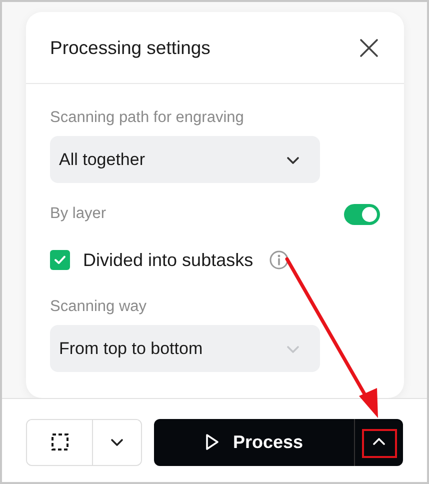  What do you see at coordinates (369, 47) in the screenshot?
I see `close-button` at bounding box center [369, 47].